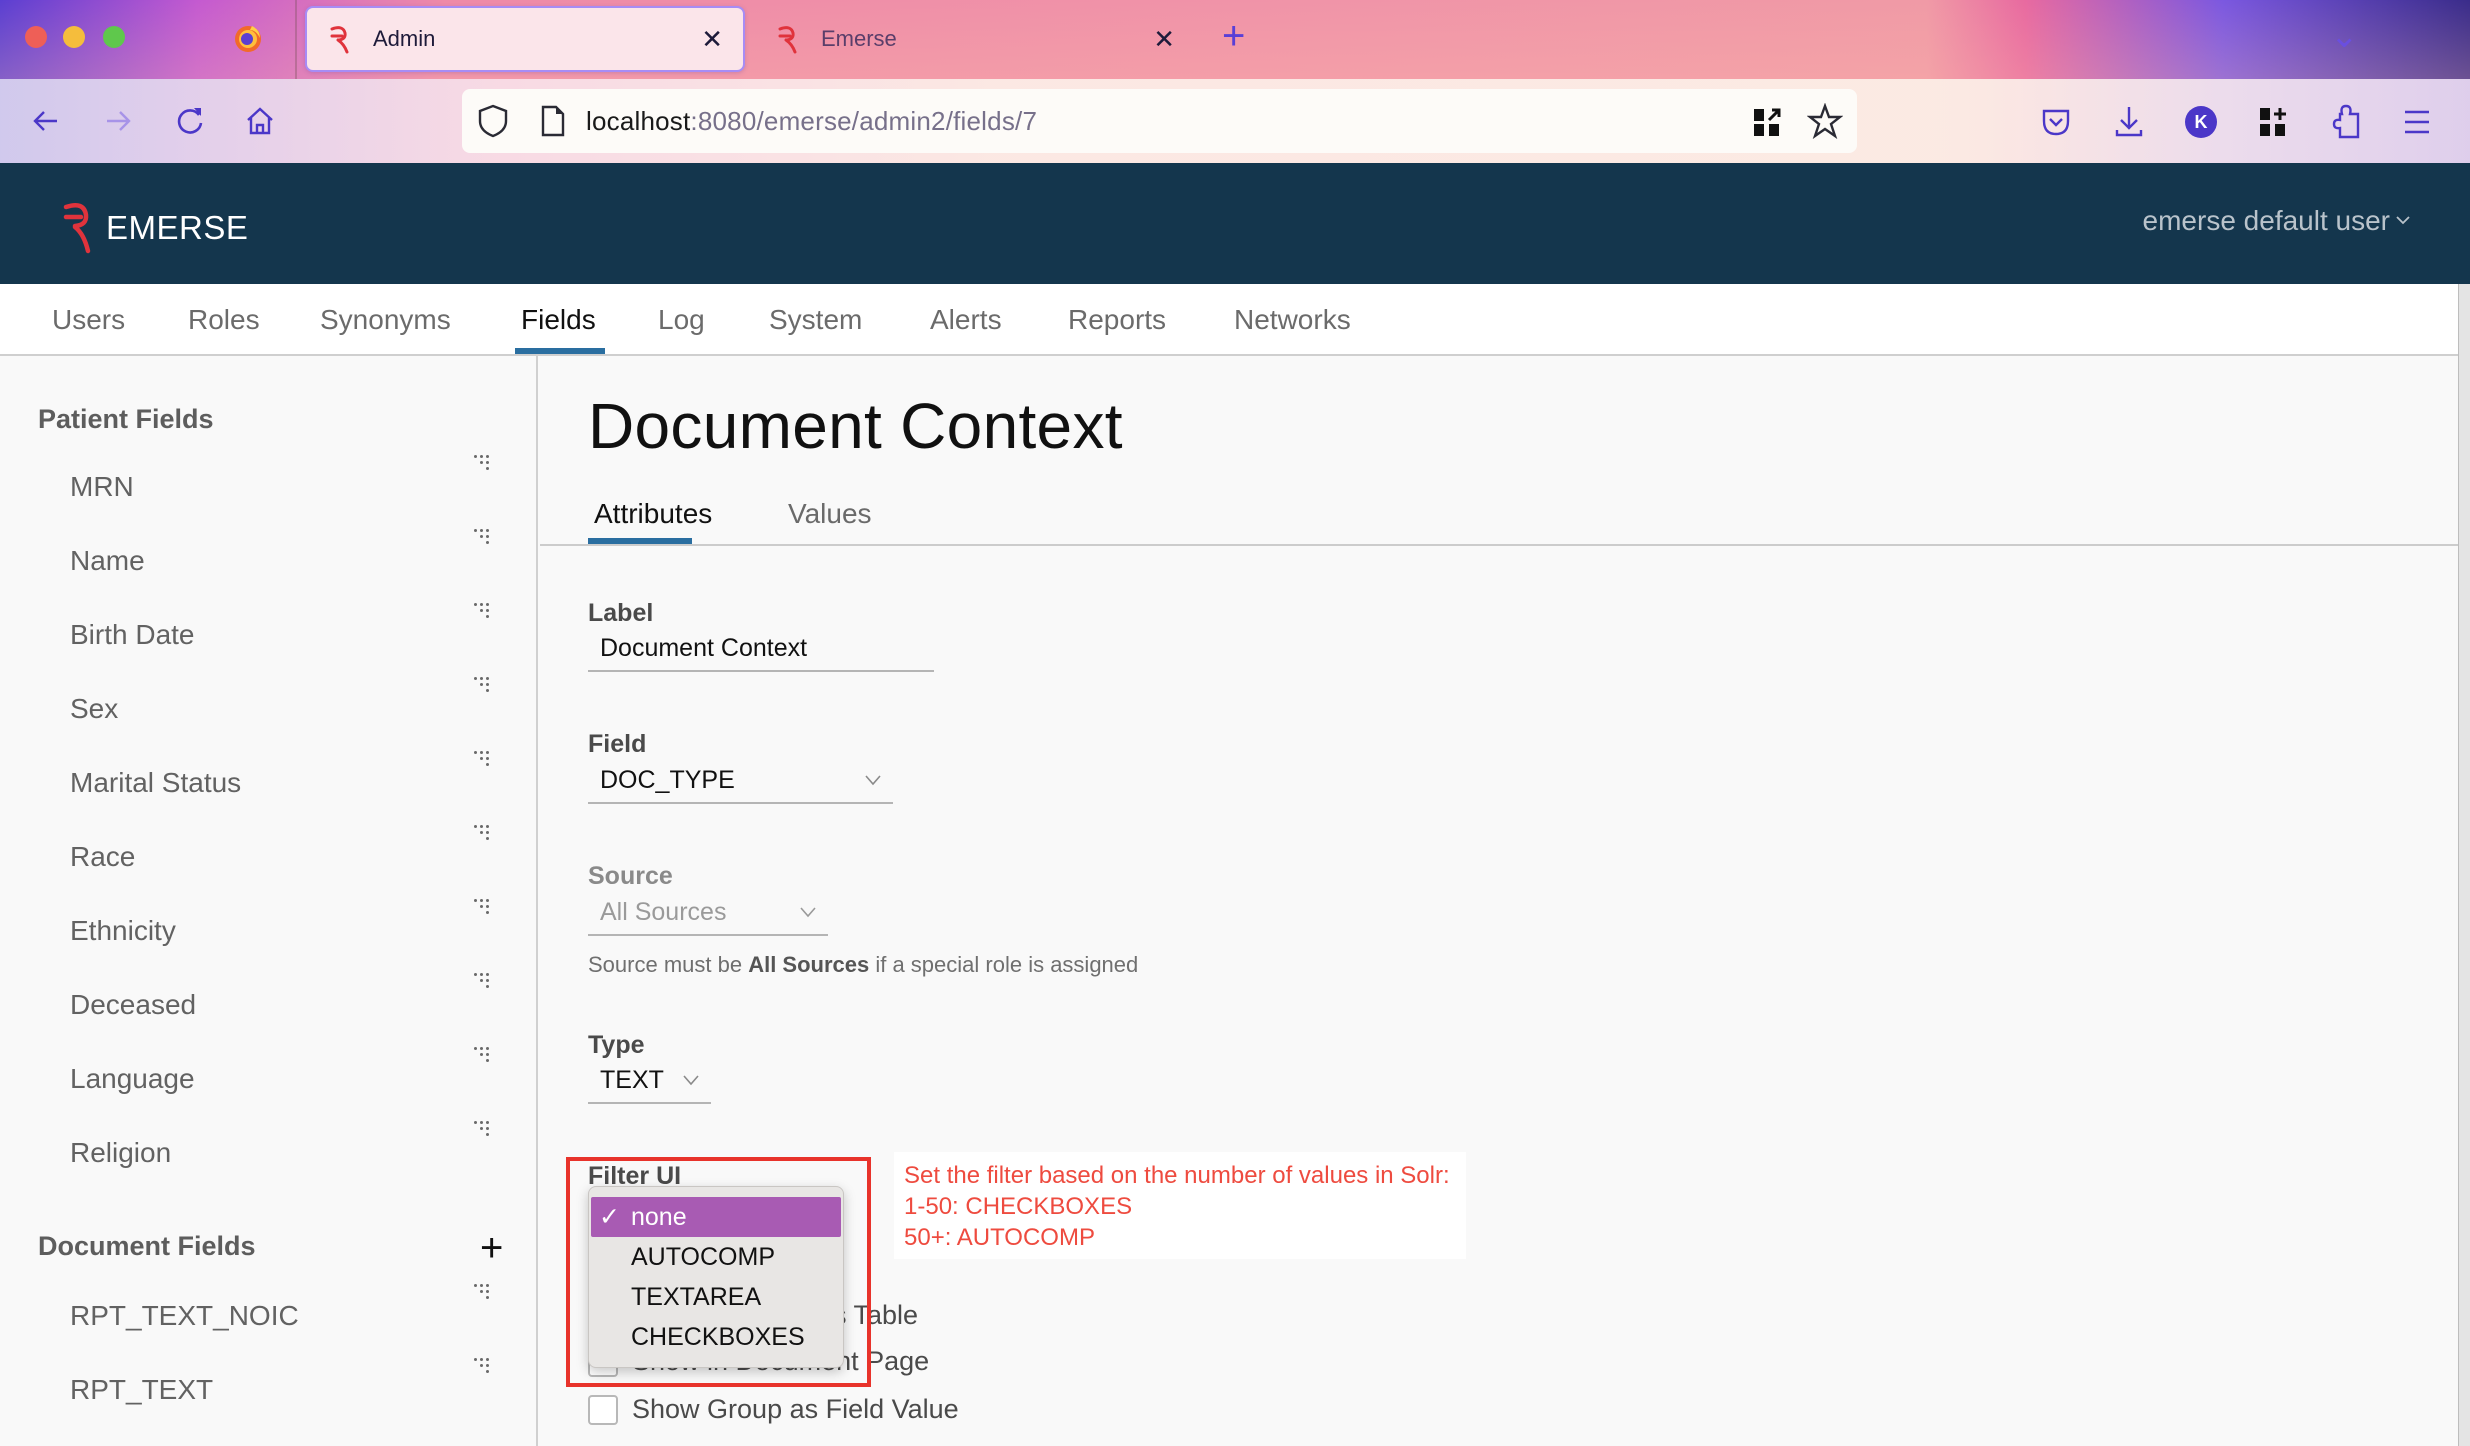 This screenshot has width=2470, height=1446. Describe the element at coordinates (290, 849) in the screenshot. I see `sidebar-field-item: Race` at that location.